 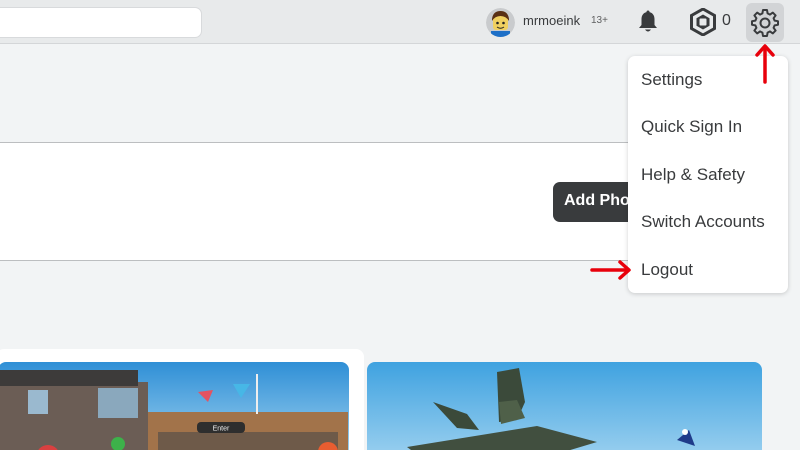 What do you see at coordinates (221, 429) in the screenshot?
I see `enter-sign: Enter` at bounding box center [221, 429].